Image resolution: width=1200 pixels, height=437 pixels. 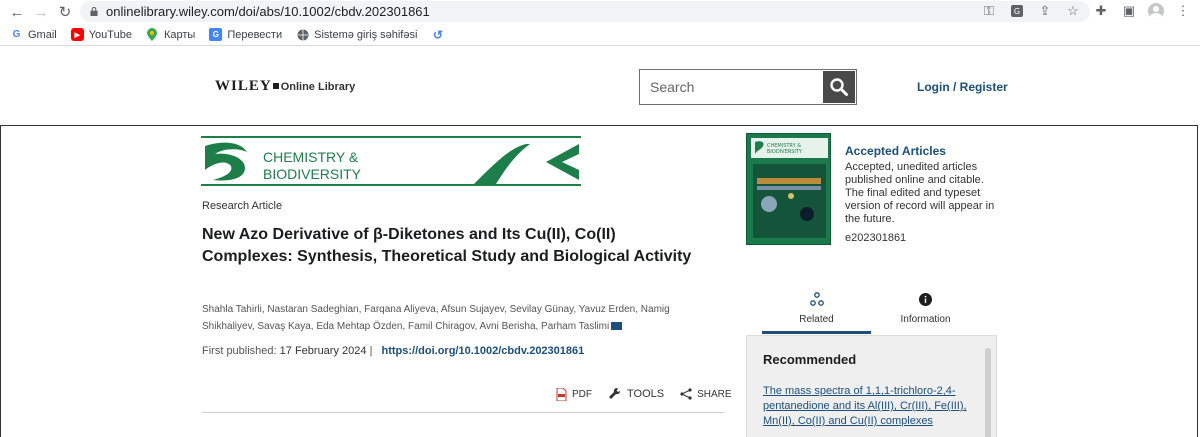 I want to click on share-label: SHARE, so click(x=714, y=394).